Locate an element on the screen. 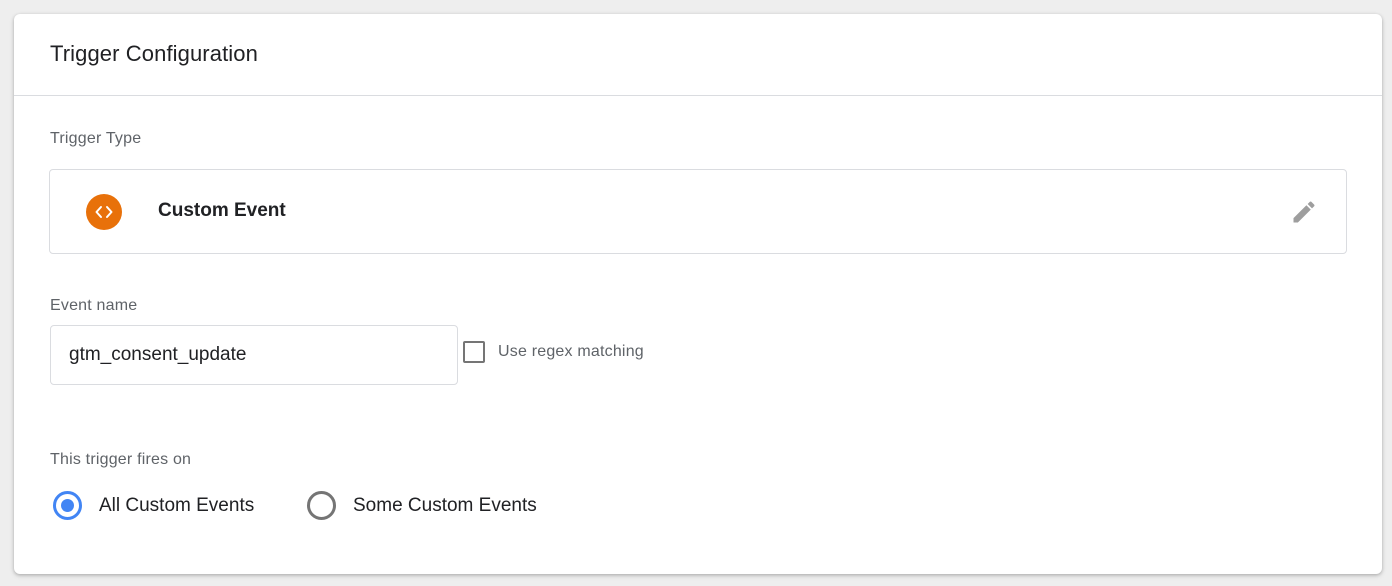  radio-all-custom-events: All Custom Events is located at coordinates (153, 505).